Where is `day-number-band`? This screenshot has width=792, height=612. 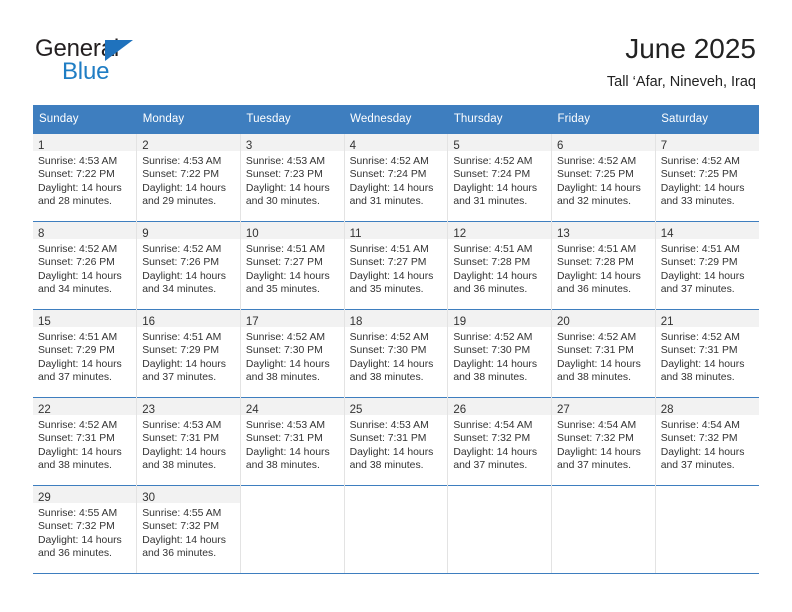 day-number-band is located at coordinates (707, 494).